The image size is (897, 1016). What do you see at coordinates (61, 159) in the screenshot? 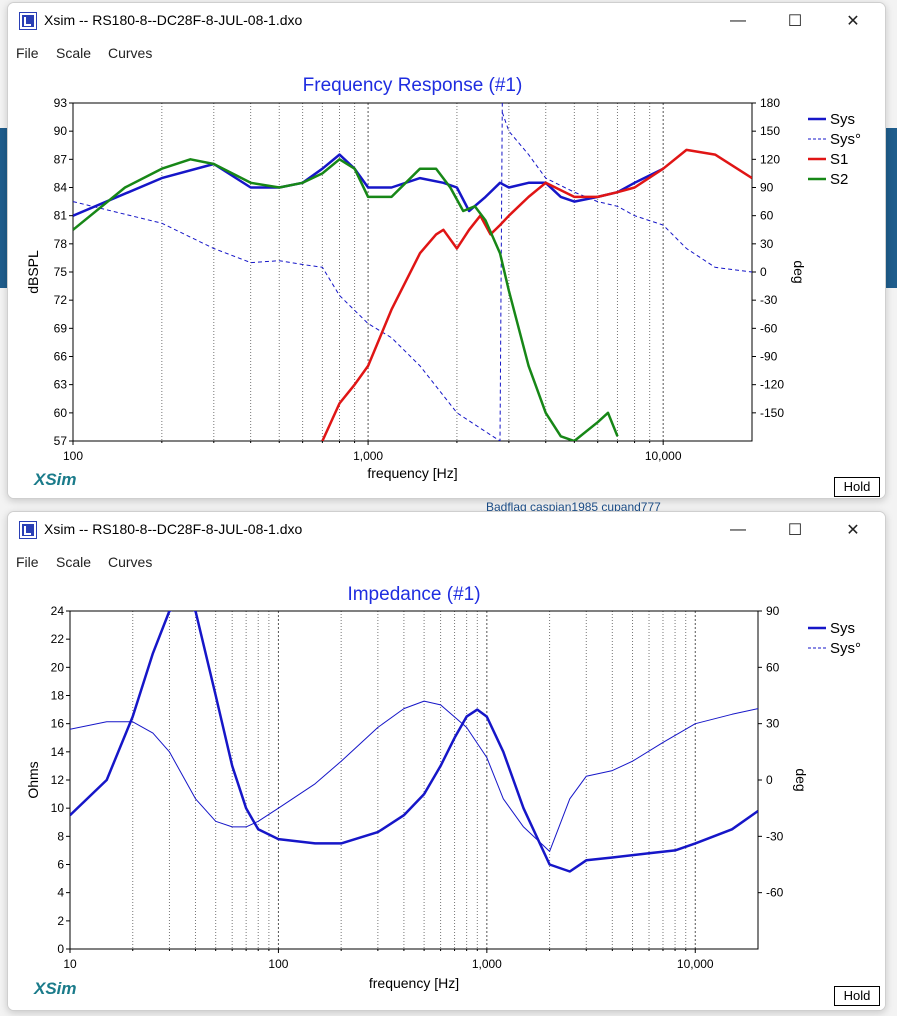
I see `y-tick-label: 87` at bounding box center [61, 159].